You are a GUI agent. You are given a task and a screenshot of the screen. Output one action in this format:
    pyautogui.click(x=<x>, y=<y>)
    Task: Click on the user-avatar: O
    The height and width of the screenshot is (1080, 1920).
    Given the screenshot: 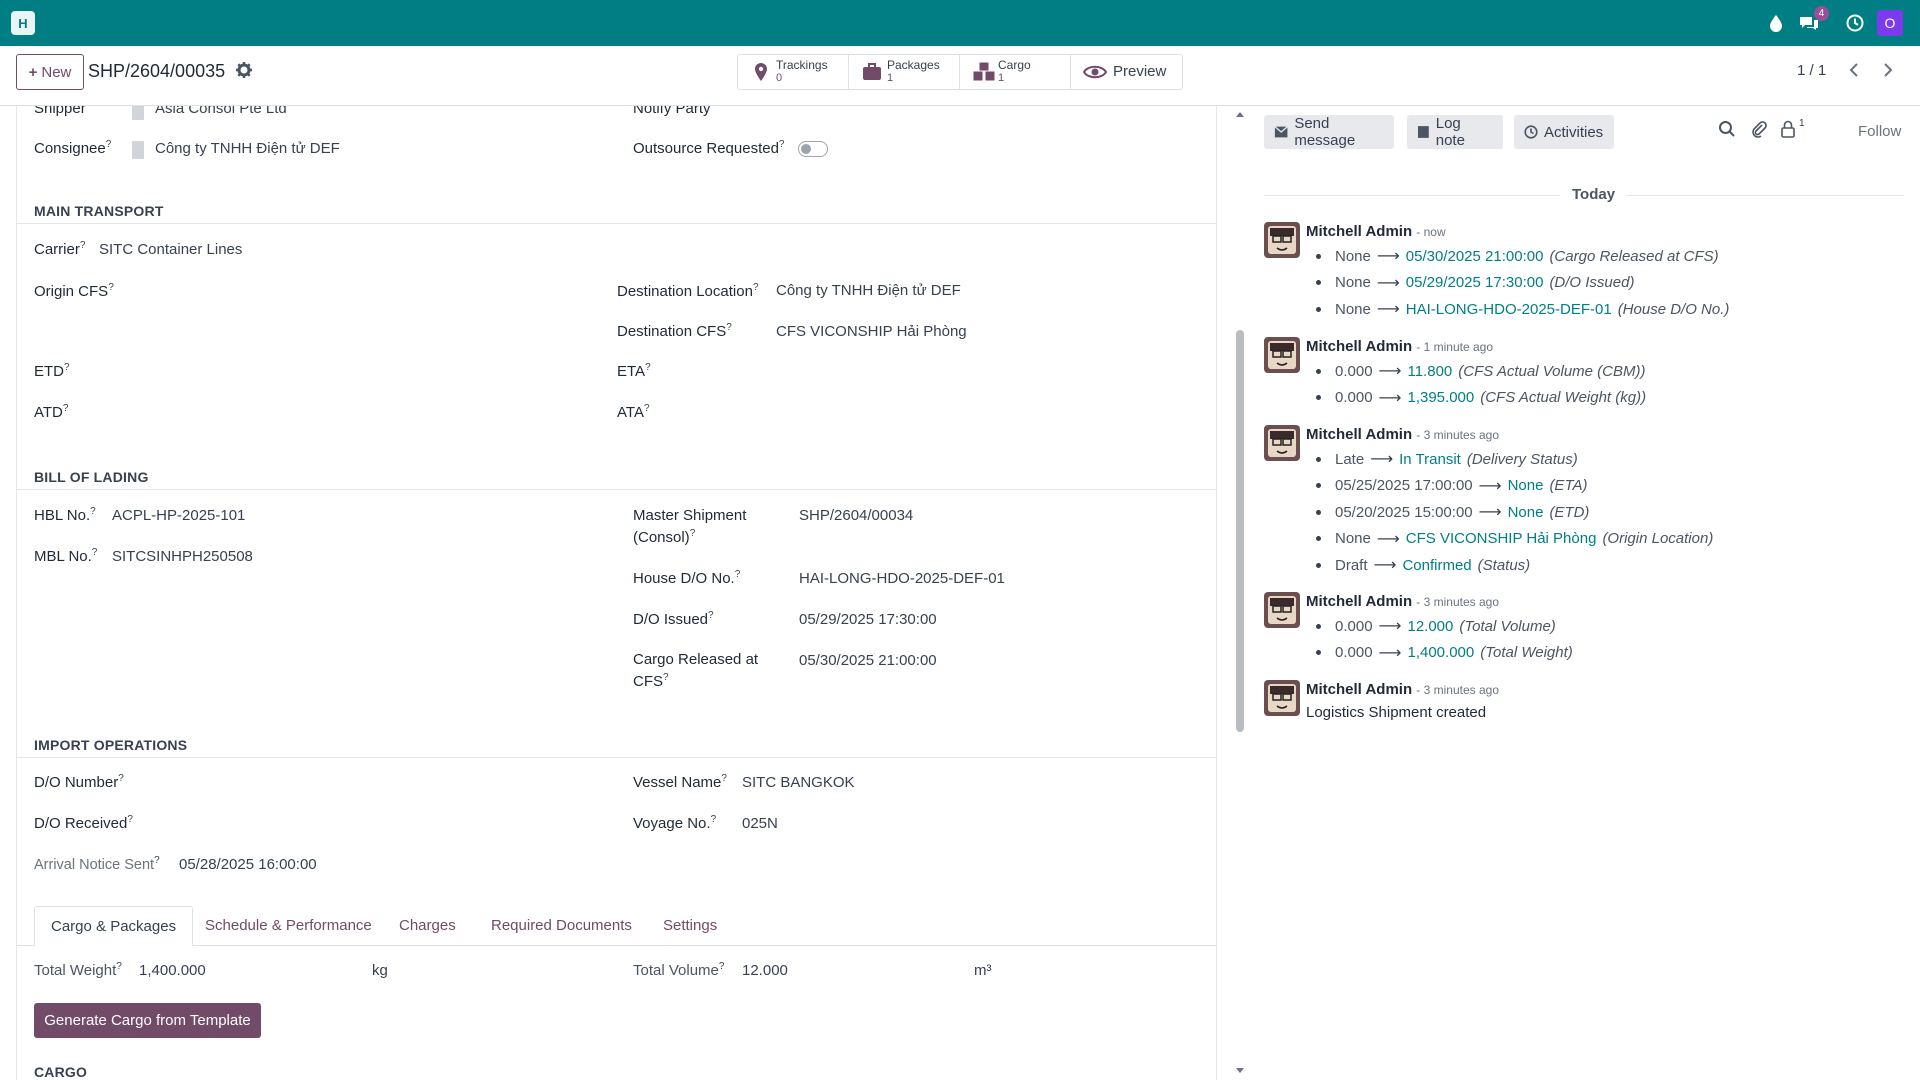 What is the action you would take?
    pyautogui.click(x=1890, y=23)
    